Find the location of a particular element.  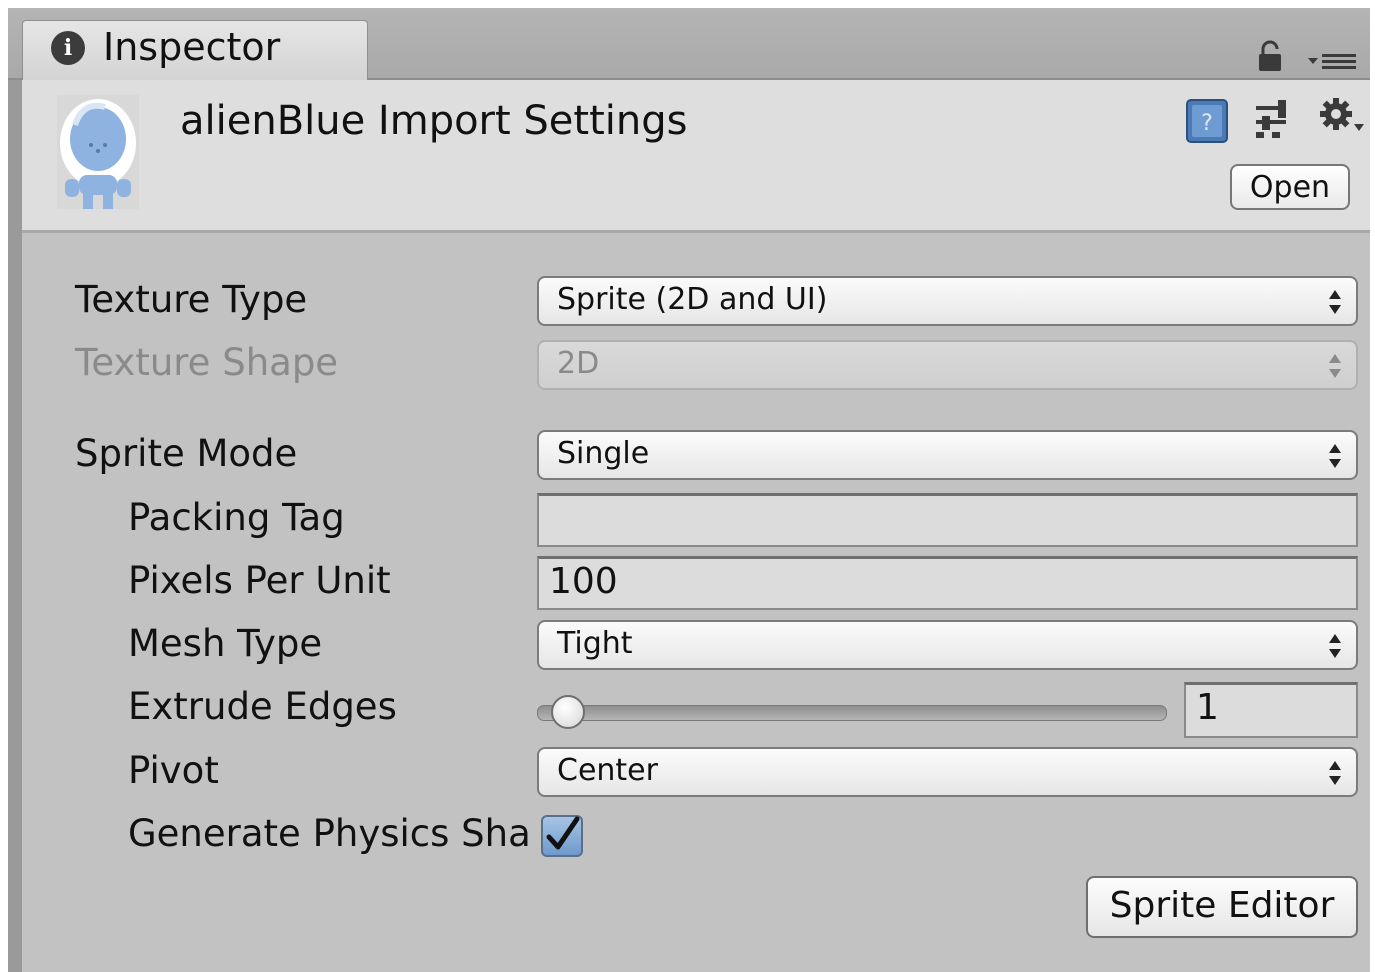

mesh-type-dropdown: Tight is located at coordinates (947, 645).